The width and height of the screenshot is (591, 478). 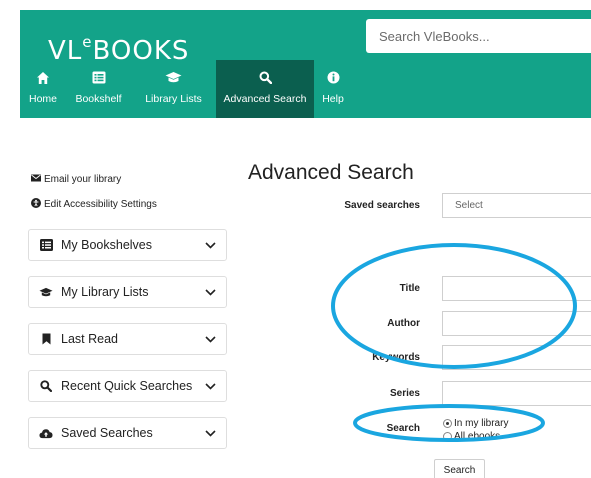 I want to click on panel-label: Last Read, so click(x=89, y=339).